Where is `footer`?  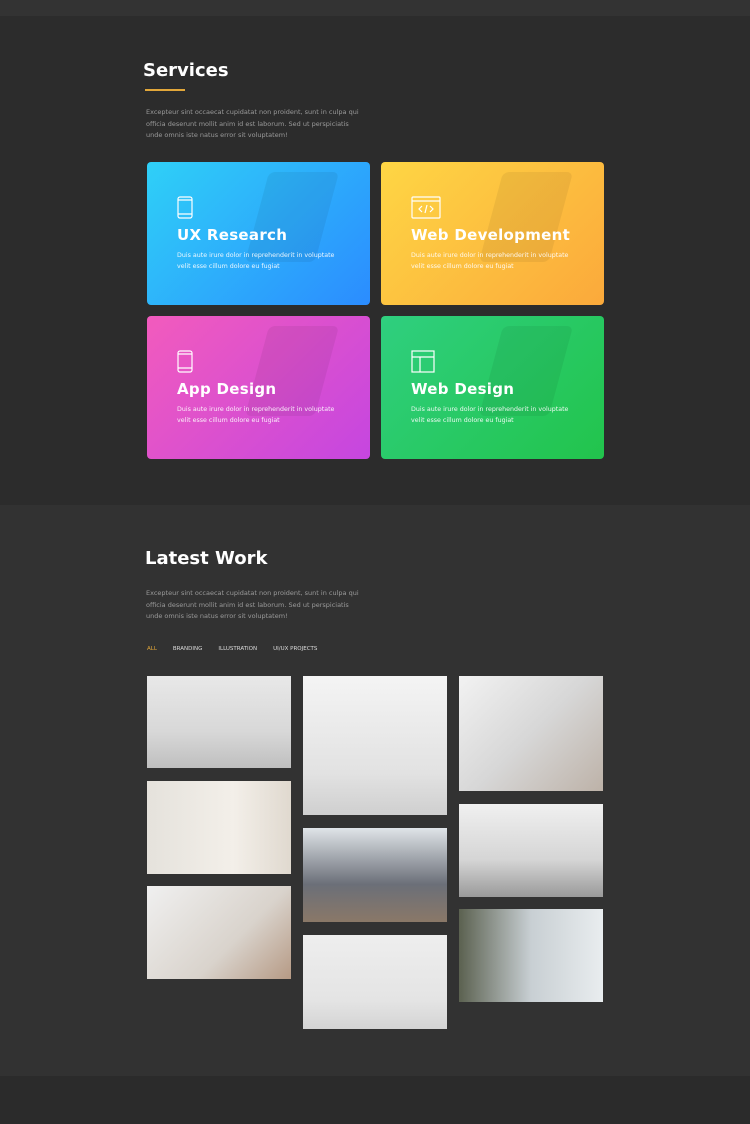 footer is located at coordinates (375, 1100).